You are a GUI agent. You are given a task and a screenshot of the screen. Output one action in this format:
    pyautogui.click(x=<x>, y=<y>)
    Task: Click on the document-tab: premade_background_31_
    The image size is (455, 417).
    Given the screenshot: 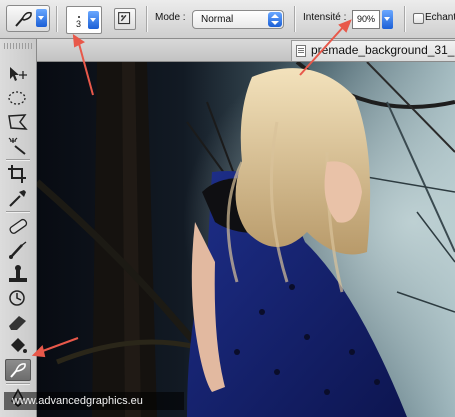 What is the action you would take?
    pyautogui.click(x=373, y=50)
    